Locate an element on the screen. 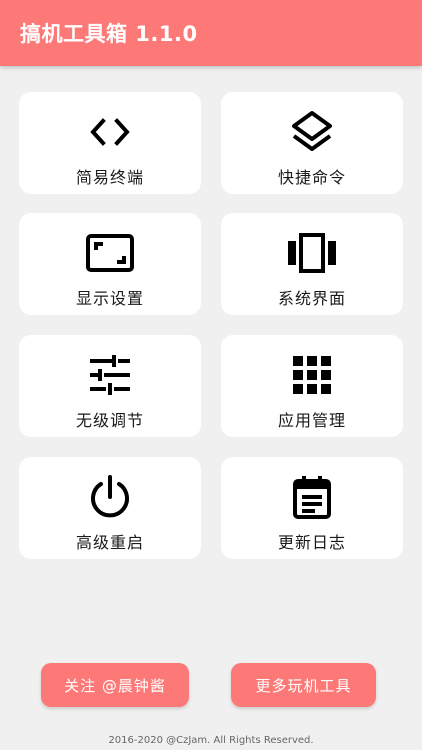 Image resolution: width=422 pixels, height=750 pixels. tool-label-advanced-reboot: 高级重启 is located at coordinates (109, 542).